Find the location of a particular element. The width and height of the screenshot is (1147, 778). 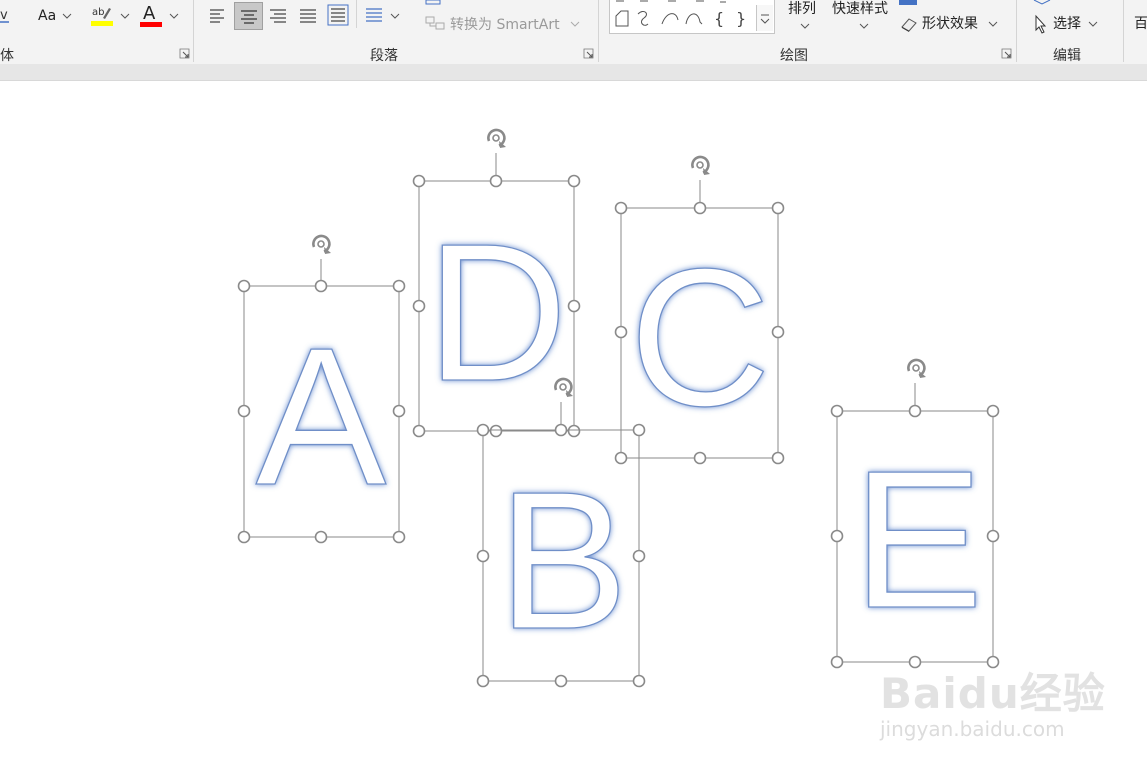

wordart-a-shape: A is located at coordinates (321, 389).